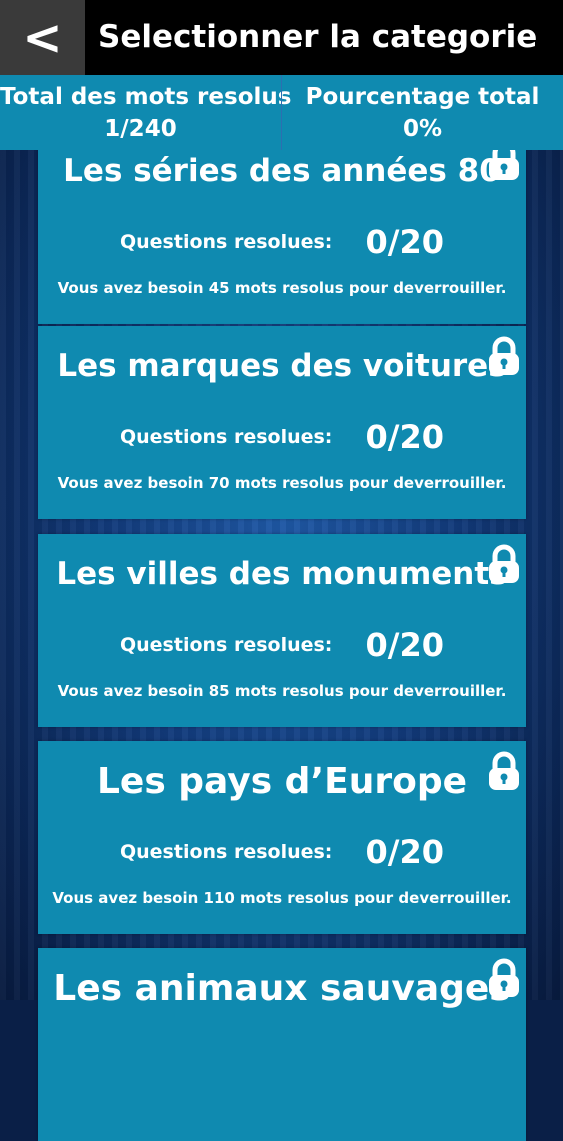 This screenshot has height=1141, width=563. I want to click on solved-words-stat: Total des mots resolus 1/240, so click(146, 112).